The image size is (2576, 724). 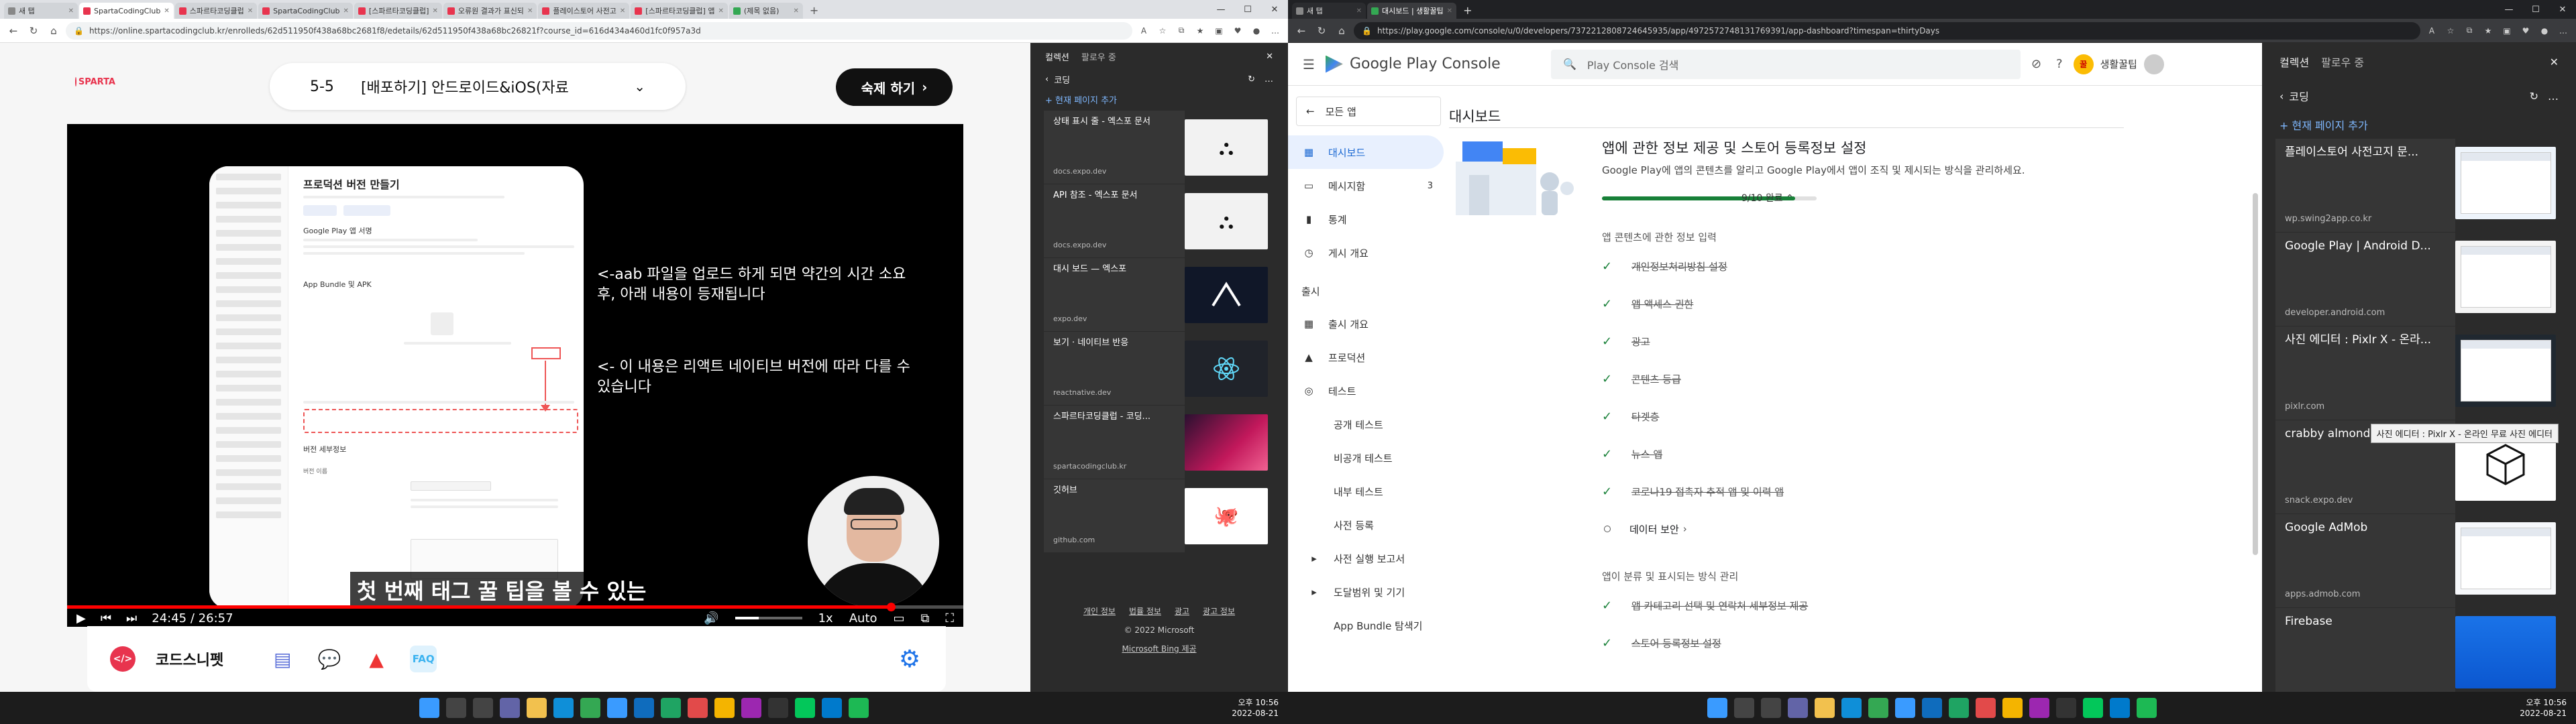 What do you see at coordinates (825, 618) in the screenshot?
I see `speed-button: 1x` at bounding box center [825, 618].